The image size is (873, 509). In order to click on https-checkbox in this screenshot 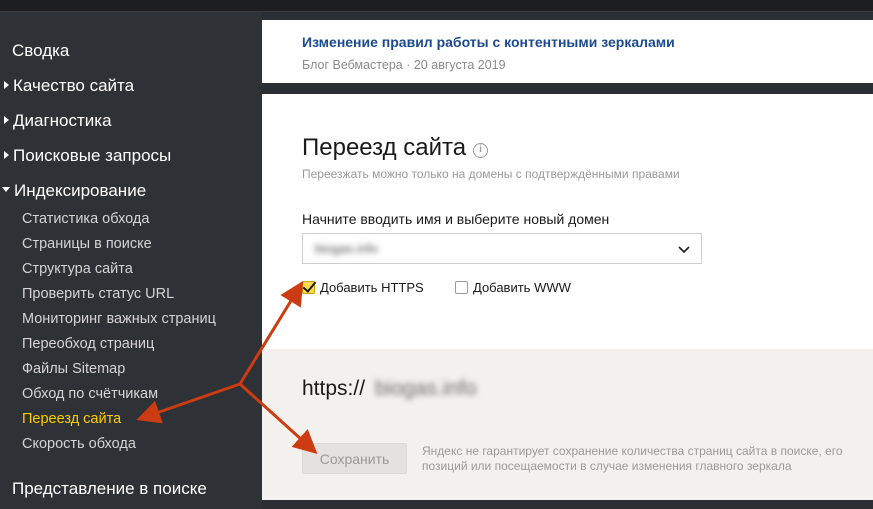, I will do `click(308, 287)`.